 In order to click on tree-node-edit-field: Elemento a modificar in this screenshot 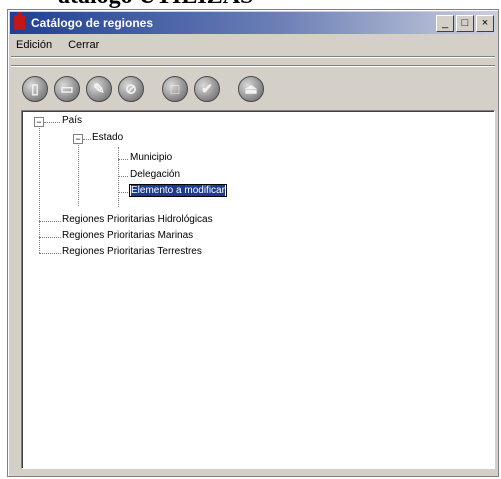, I will do `click(178, 190)`.